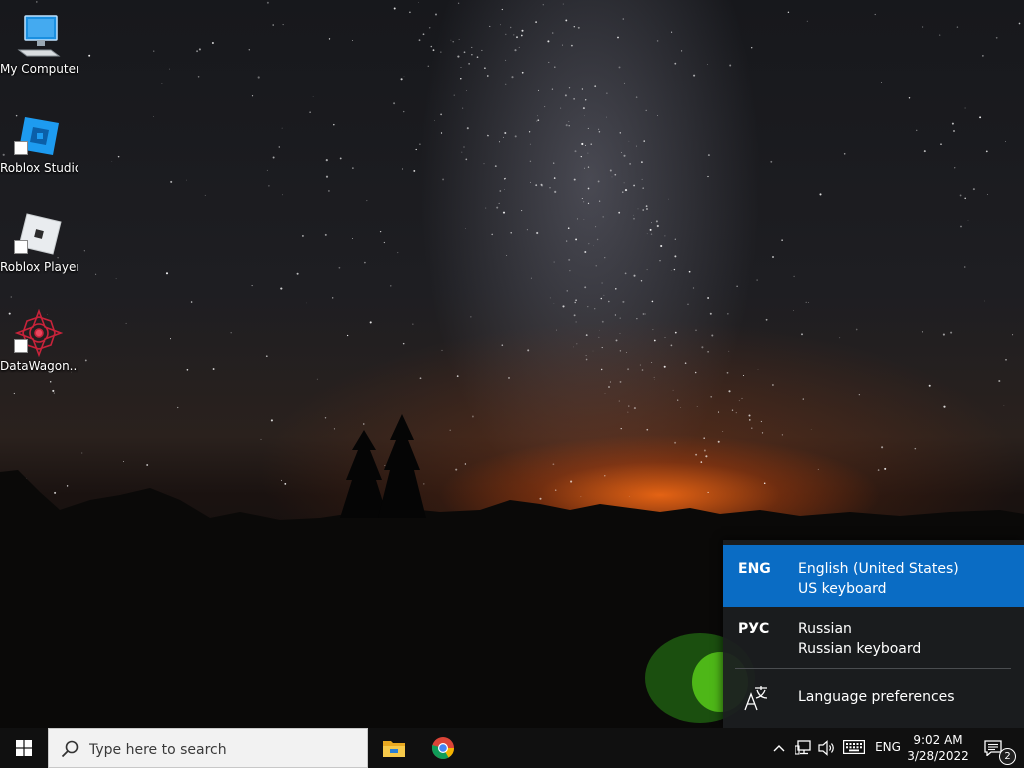 The width and height of the screenshot is (1024, 768). I want to click on keyboard-layout: Russian keyboard, so click(860, 649).